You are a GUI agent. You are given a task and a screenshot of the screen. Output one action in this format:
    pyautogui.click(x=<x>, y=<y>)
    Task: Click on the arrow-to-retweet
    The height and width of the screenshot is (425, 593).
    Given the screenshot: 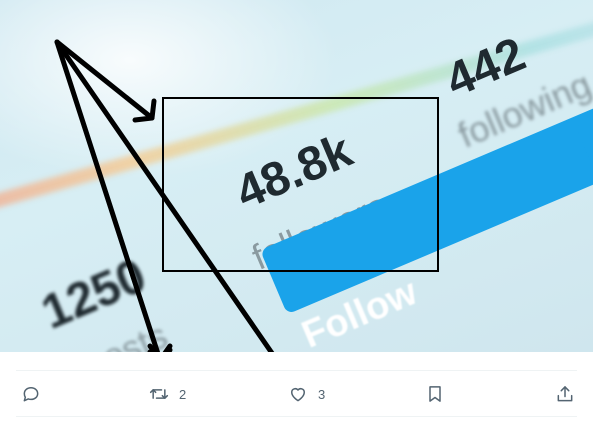 What is the action you would take?
    pyautogui.click(x=107, y=195)
    